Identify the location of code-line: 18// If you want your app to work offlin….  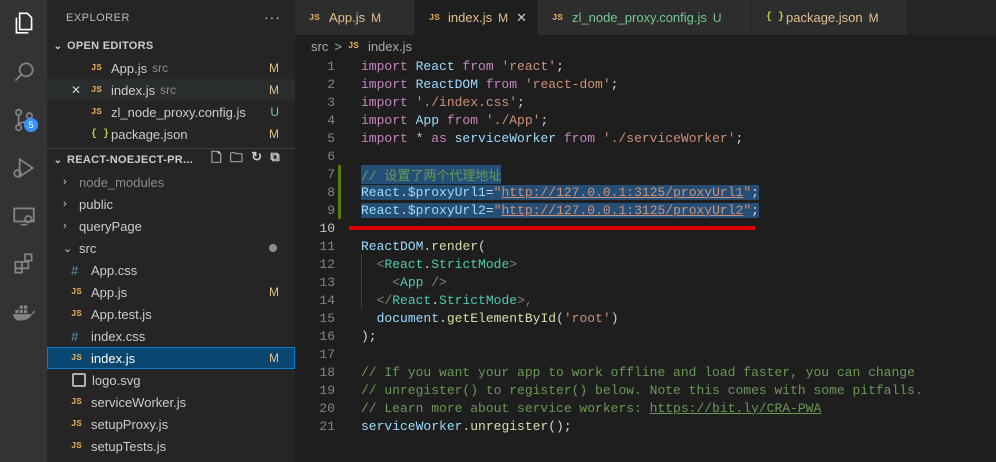
(645, 372).